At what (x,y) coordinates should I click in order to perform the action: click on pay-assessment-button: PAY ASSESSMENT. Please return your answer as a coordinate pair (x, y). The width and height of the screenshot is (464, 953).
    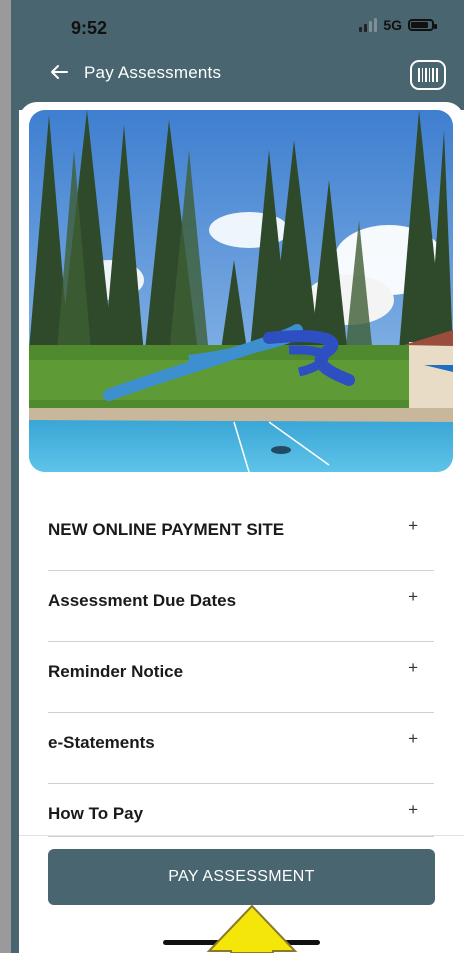
    Looking at the image, I should click on (241, 877).